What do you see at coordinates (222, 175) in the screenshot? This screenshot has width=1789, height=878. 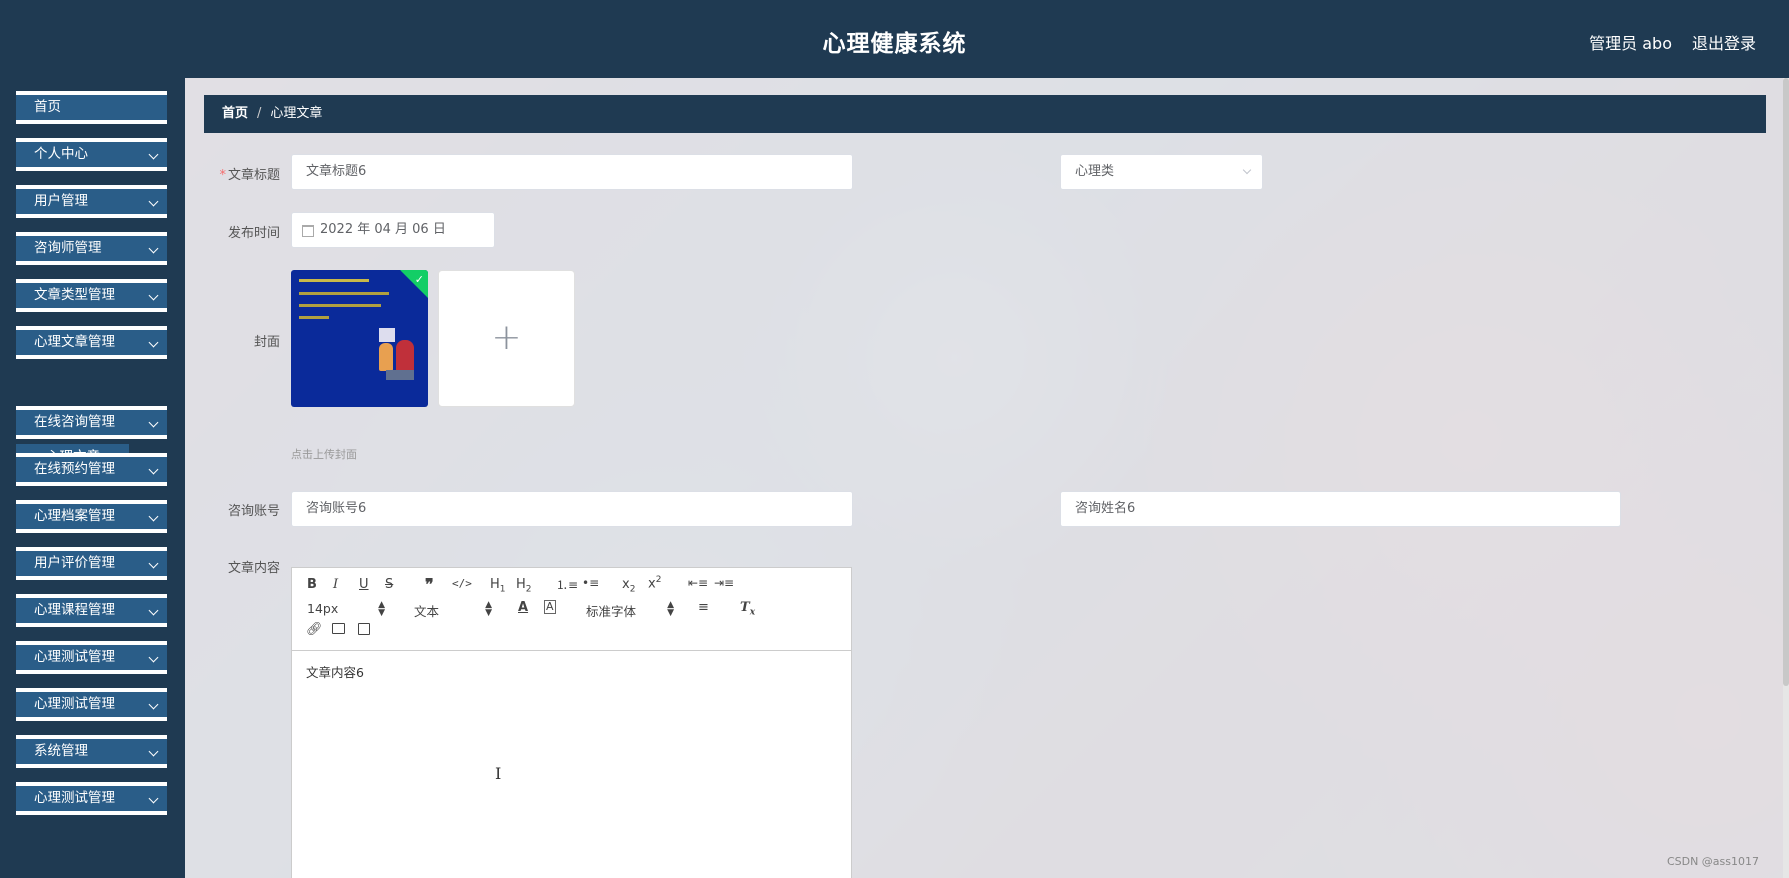 I see `required-asterisk: *` at bounding box center [222, 175].